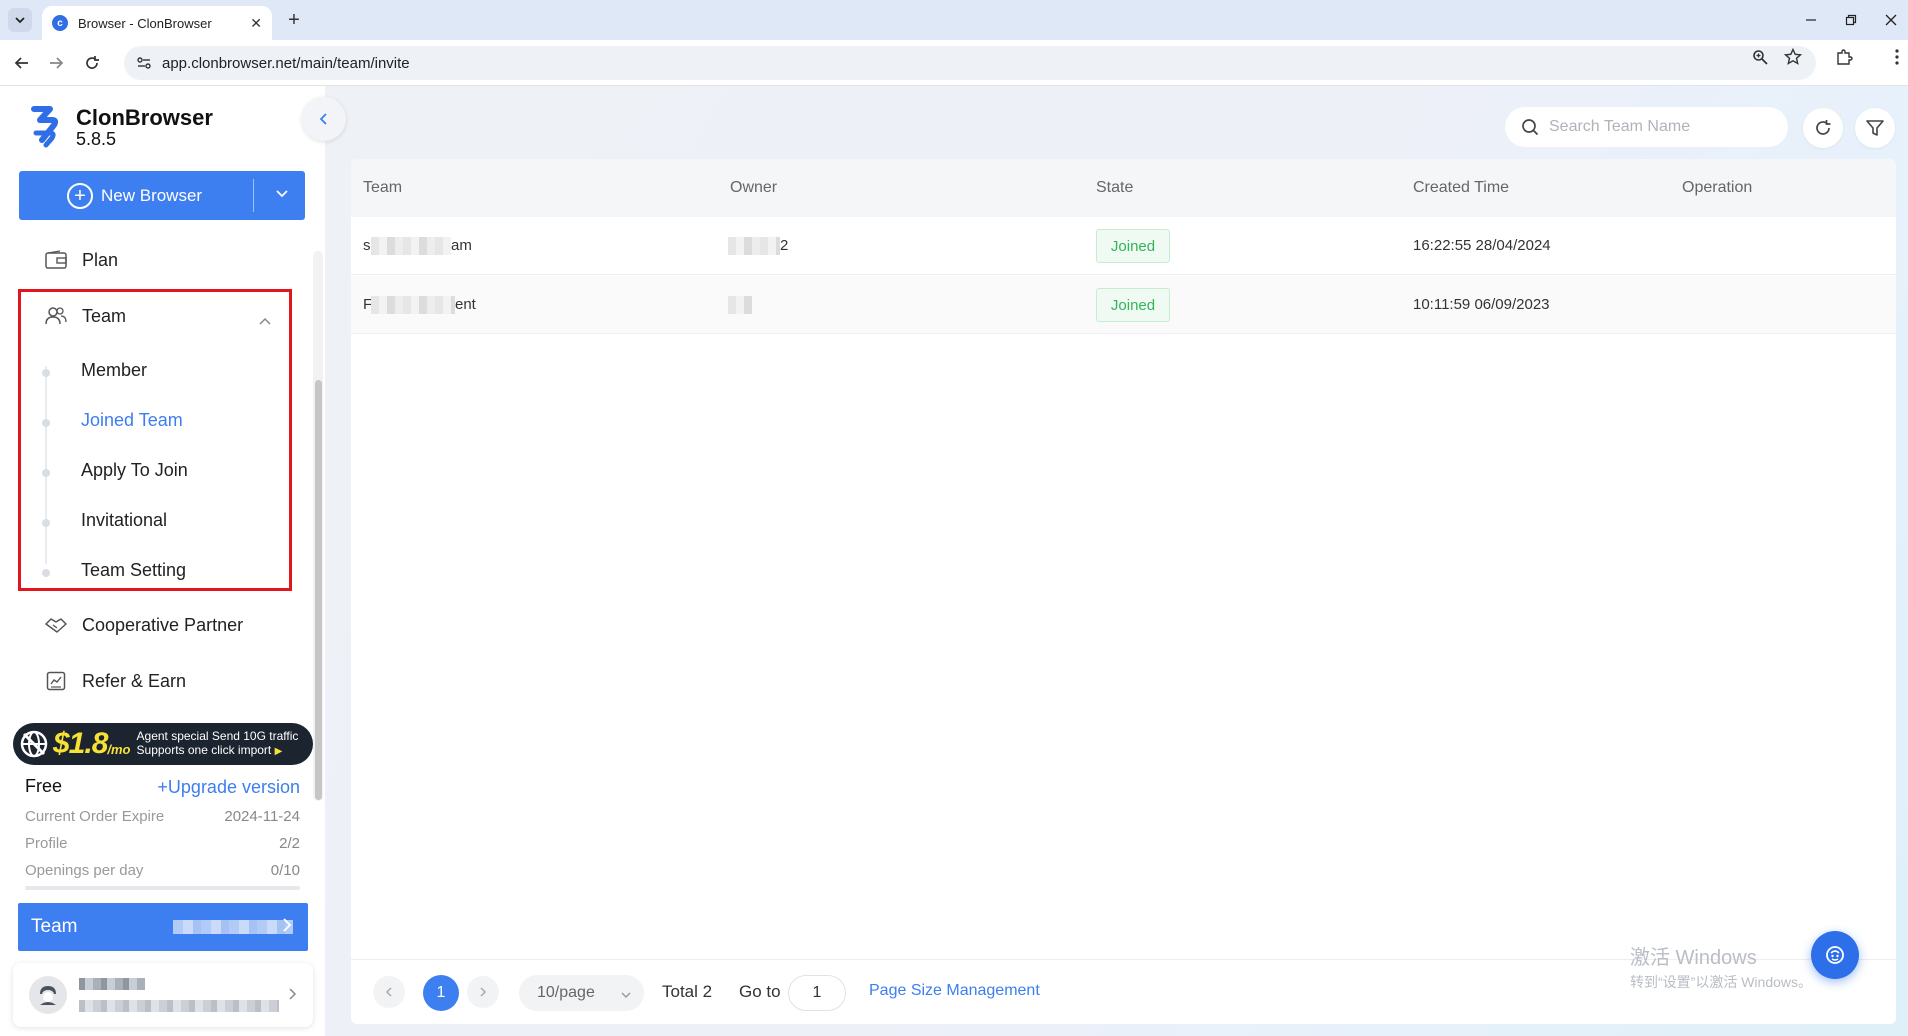  What do you see at coordinates (294, 20) in the screenshot?
I see `new-tab-button: +` at bounding box center [294, 20].